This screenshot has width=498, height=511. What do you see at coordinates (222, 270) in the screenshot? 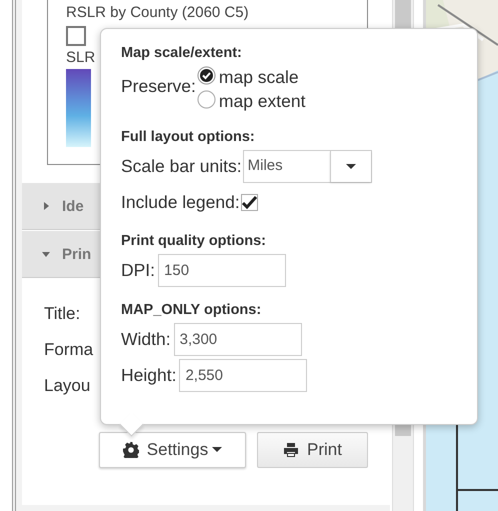
I see `input-field: 150` at bounding box center [222, 270].